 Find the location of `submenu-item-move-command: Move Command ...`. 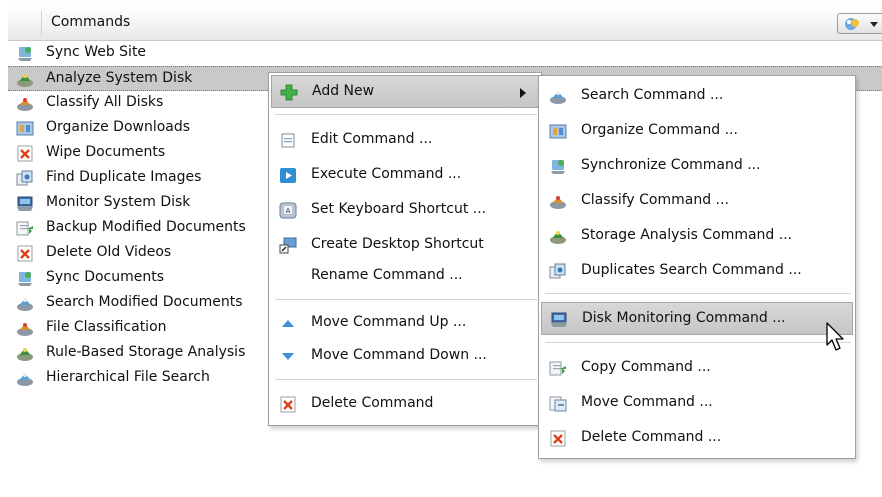

submenu-item-move-command: Move Command ... is located at coordinates (697, 403).